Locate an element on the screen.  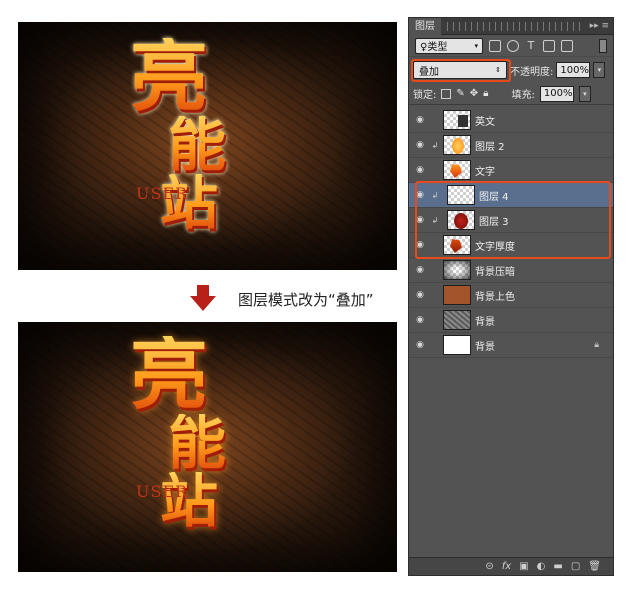
layer-row: ◉ 背景压暗 is located at coordinates (511, 270).